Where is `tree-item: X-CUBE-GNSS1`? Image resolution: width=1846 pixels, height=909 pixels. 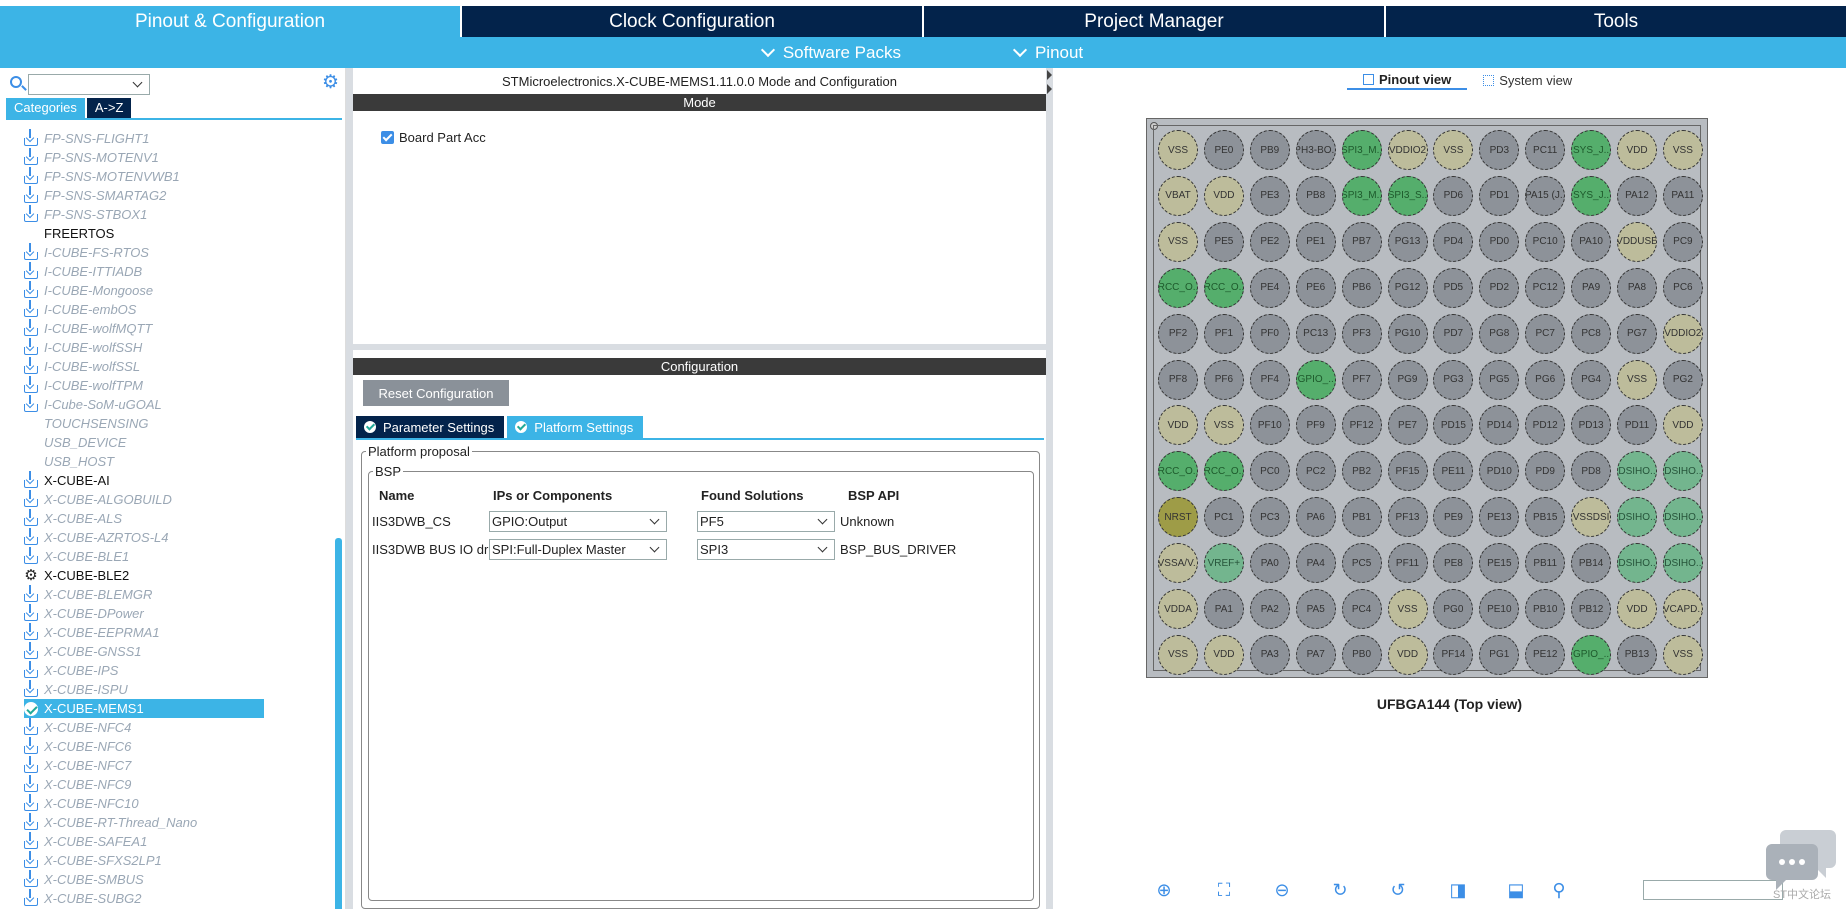
tree-item: X-CUBE-GNSS1 is located at coordinates (174, 651).